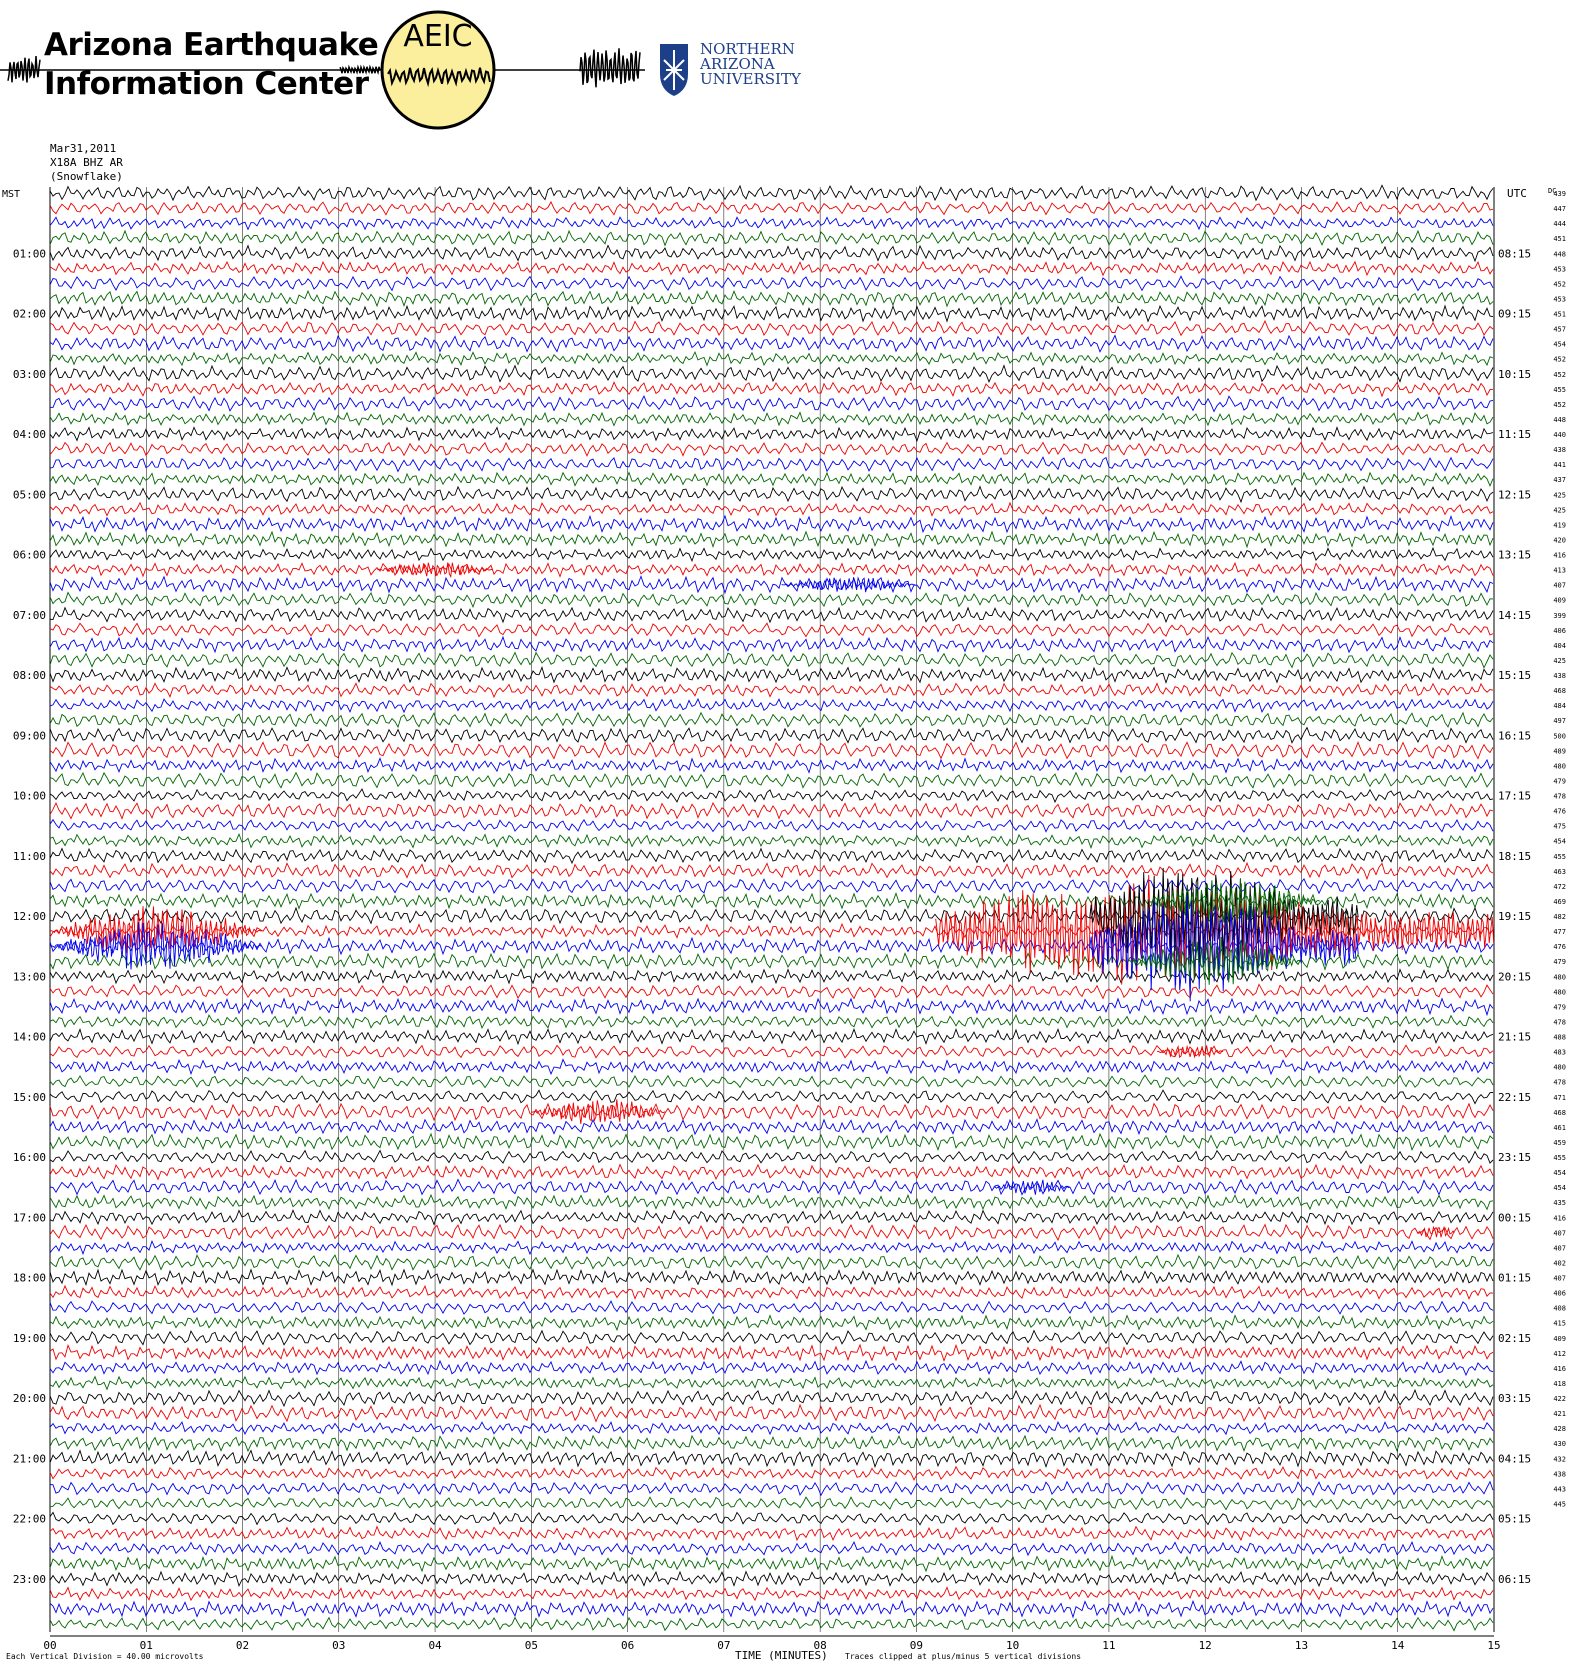 The height and width of the screenshot is (1671, 1570). I want to click on dc-value-label: 500, so click(1559, 736).